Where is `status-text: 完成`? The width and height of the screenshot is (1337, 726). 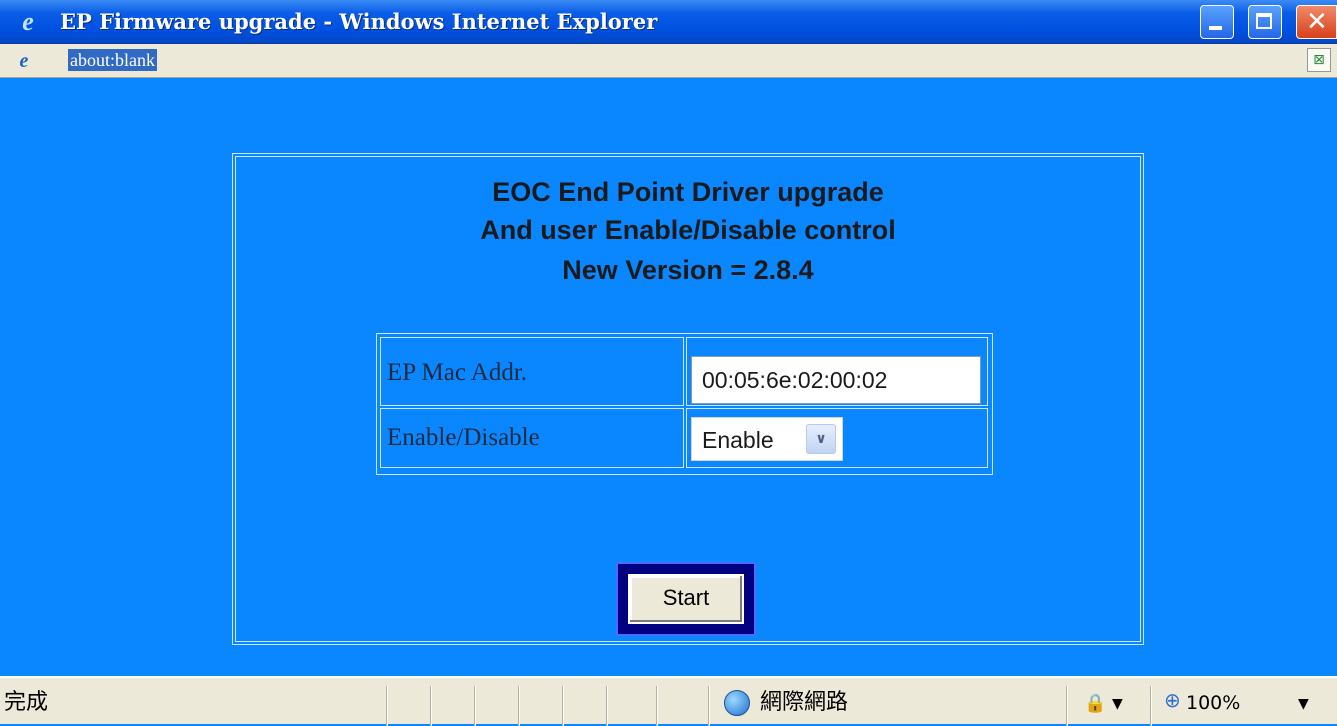 status-text: 完成 is located at coordinates (26, 702).